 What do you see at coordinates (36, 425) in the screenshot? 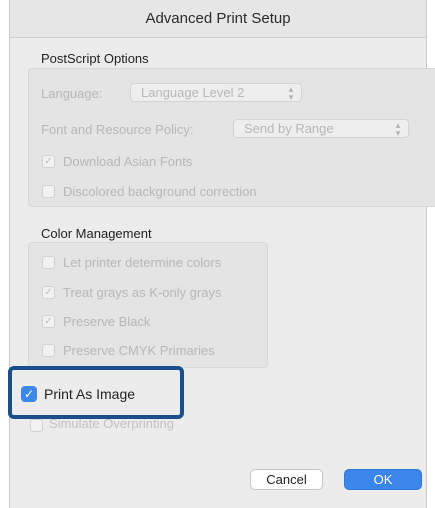
I see `simulate-overprinting-checkbox` at bounding box center [36, 425].